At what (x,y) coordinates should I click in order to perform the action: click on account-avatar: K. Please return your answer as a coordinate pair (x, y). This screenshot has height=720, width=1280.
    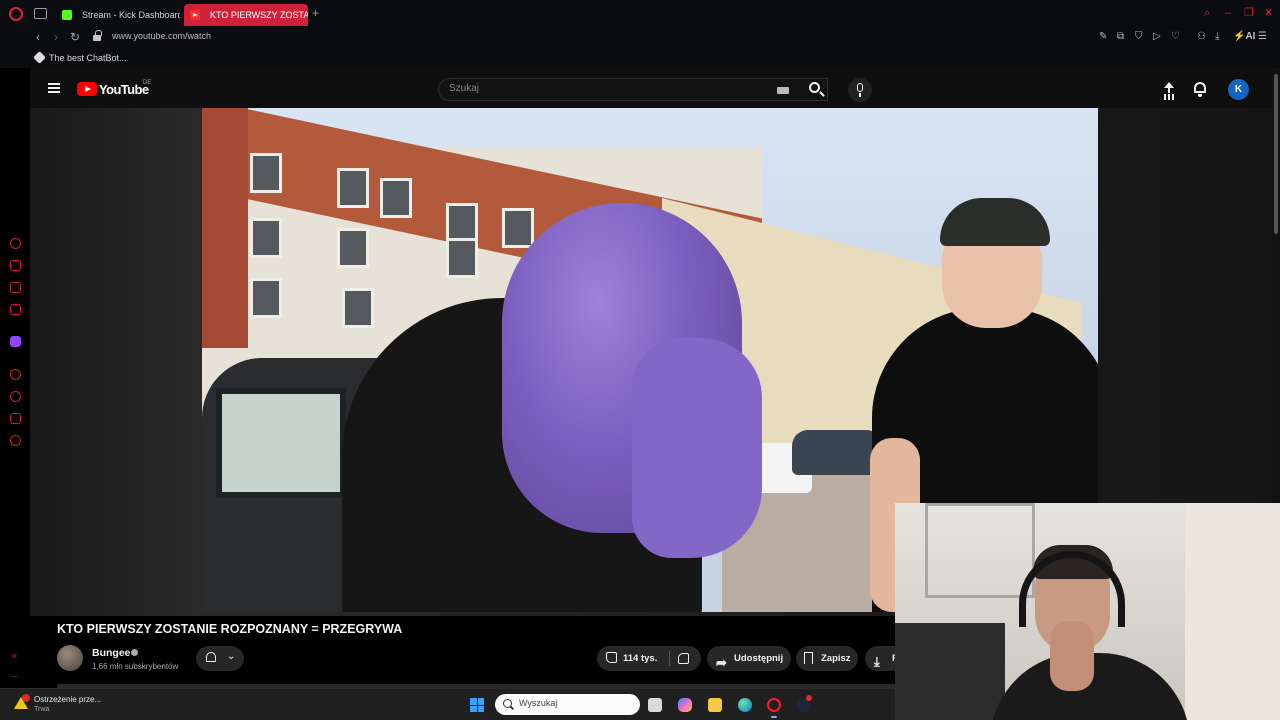
    Looking at the image, I should click on (1238, 89).